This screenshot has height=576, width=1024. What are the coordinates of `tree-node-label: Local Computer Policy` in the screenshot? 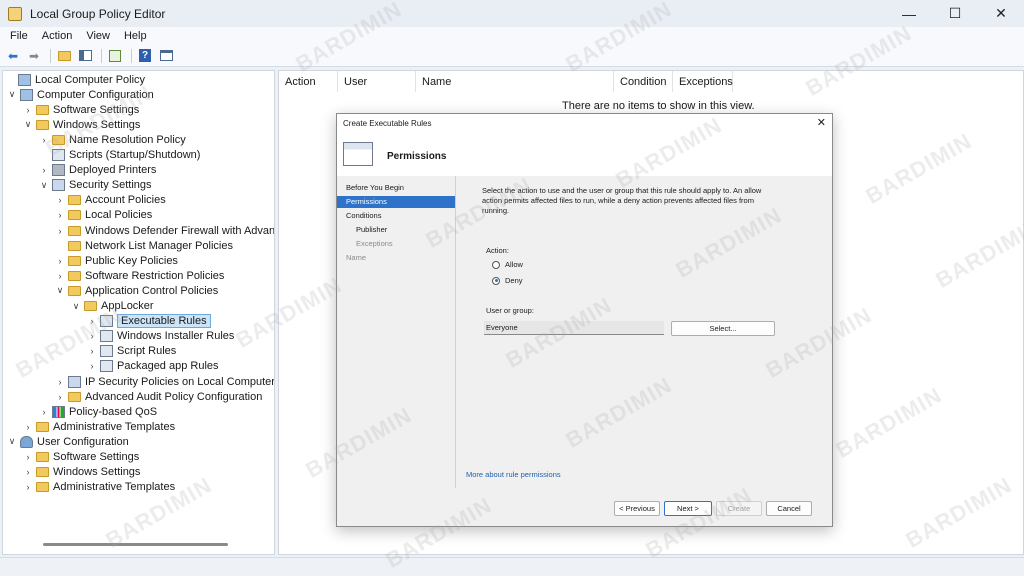 It's located at (90, 79).